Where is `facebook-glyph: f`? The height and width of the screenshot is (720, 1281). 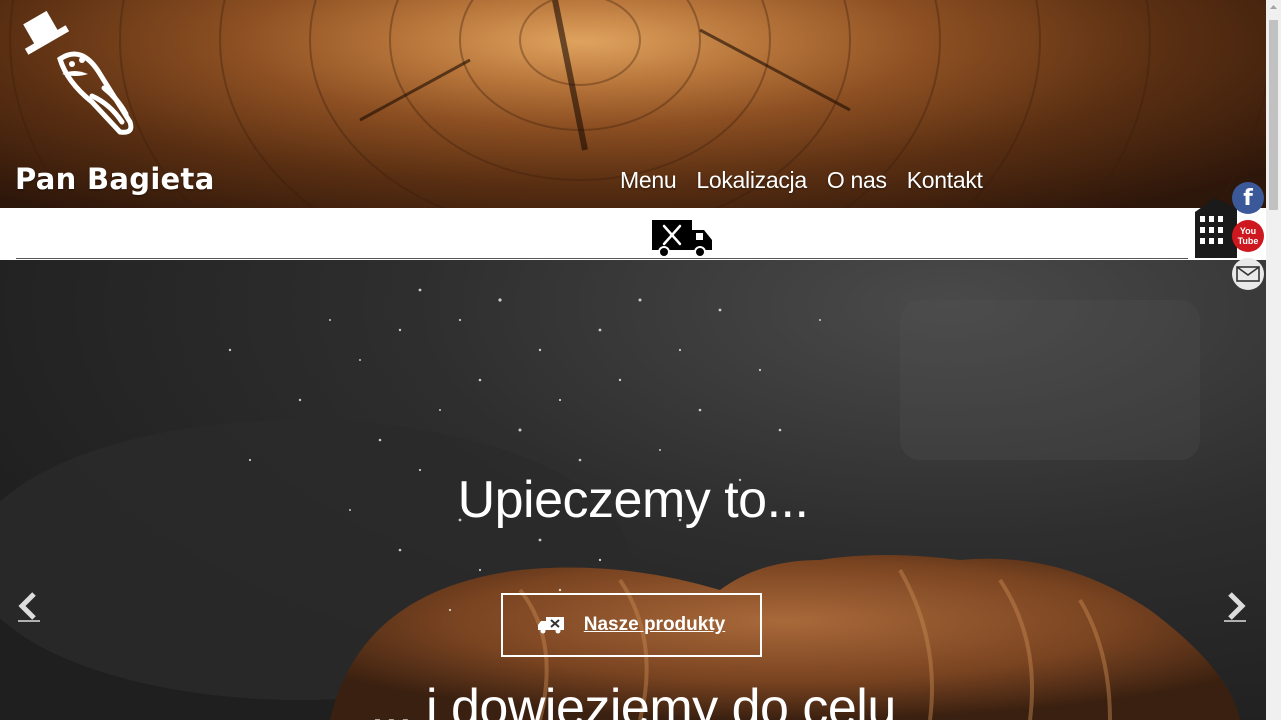
facebook-glyph: f is located at coordinates (1248, 198).